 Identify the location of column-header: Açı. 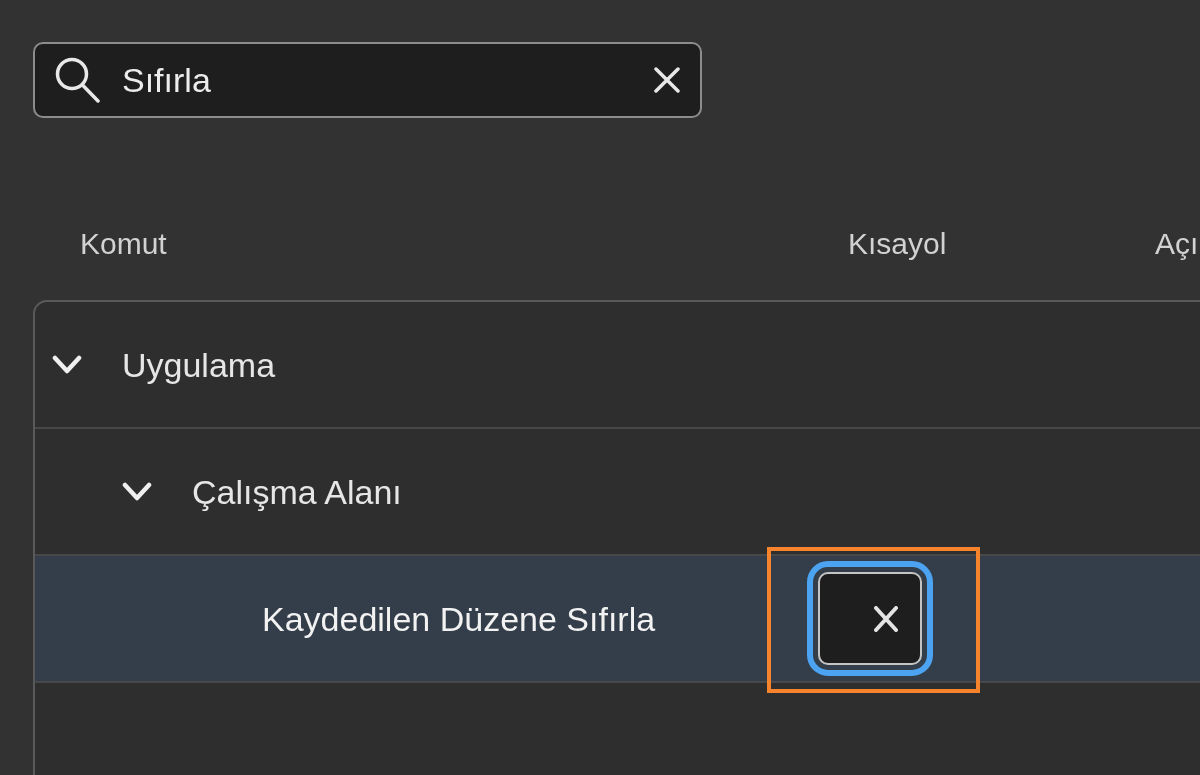
(1177, 244).